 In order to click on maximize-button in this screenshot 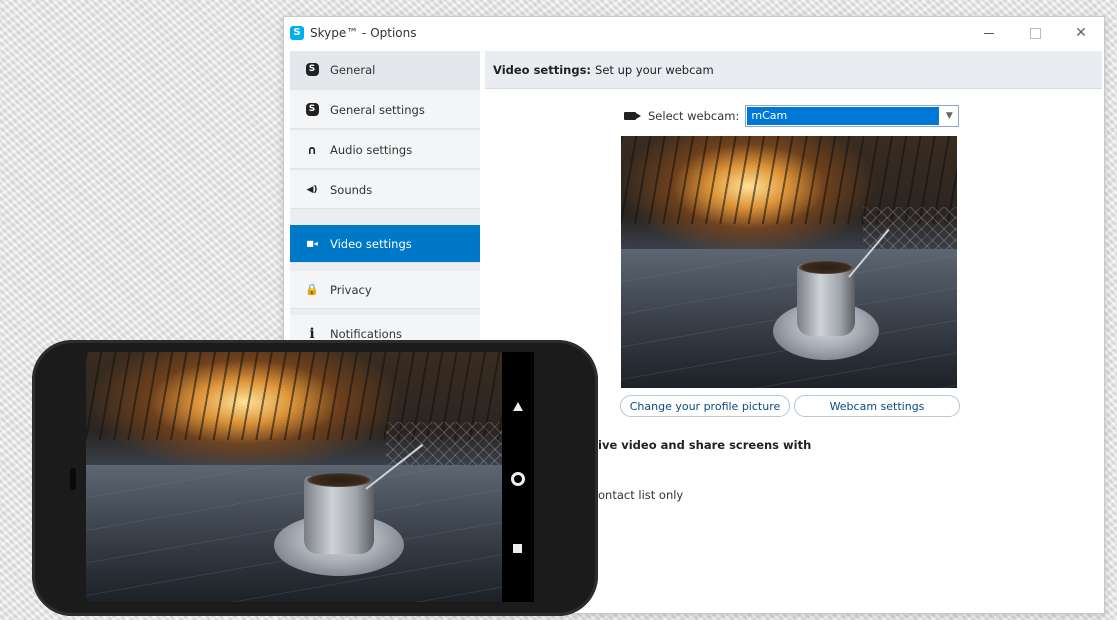, I will do `click(1035, 33)`.